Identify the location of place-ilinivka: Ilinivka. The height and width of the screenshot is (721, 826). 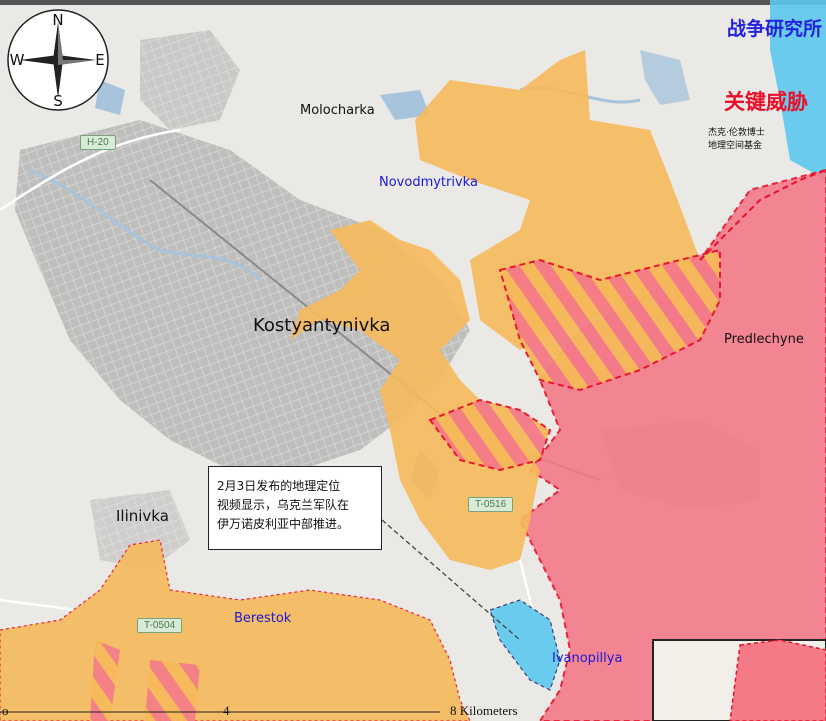
(142, 516).